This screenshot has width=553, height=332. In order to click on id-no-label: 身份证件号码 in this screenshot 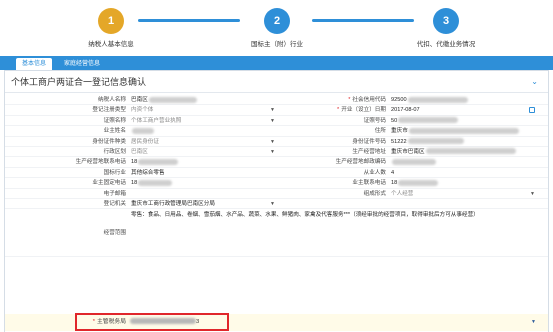, I will do `click(369, 141)`.